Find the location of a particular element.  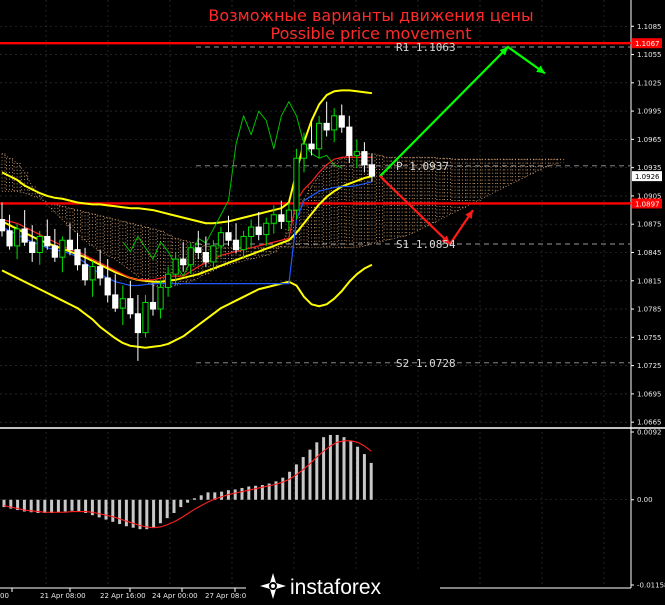

pivot-level-label: P 1.0937 is located at coordinates (422, 166).